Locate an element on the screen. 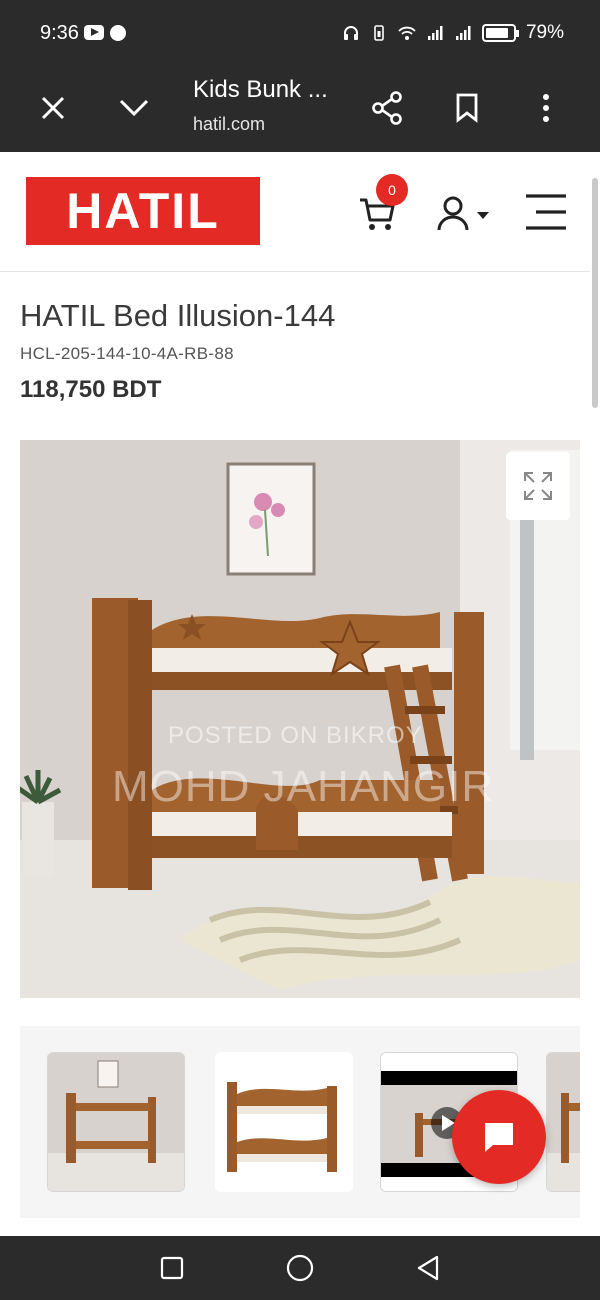 Image resolution: width=600 pixels, height=1300 pixels. main-menu-button is located at coordinates (546, 212).